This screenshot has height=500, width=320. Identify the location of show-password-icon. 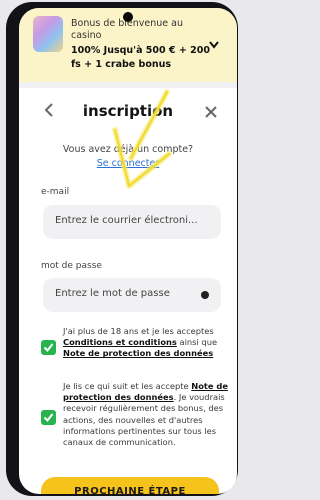
(205, 295).